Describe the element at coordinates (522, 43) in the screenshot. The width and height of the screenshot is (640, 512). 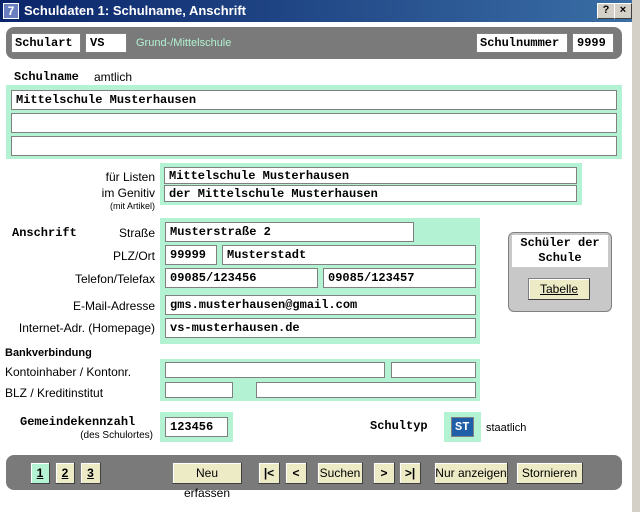
I see `schulnummer-label: Schulnummer` at that location.